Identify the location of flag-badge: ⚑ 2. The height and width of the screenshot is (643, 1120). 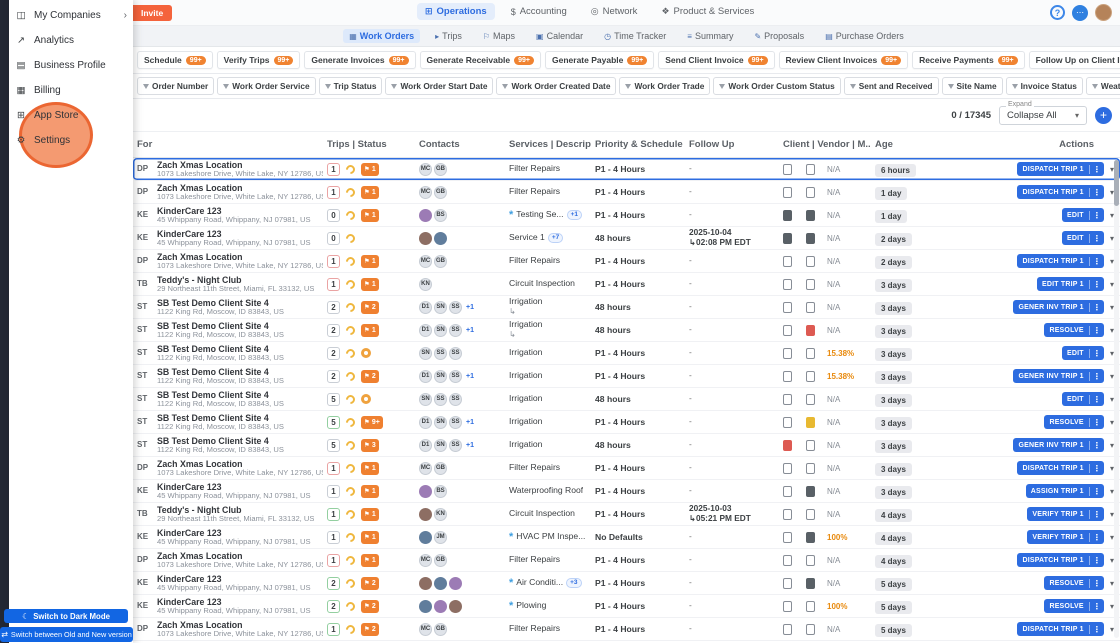
(370, 606).